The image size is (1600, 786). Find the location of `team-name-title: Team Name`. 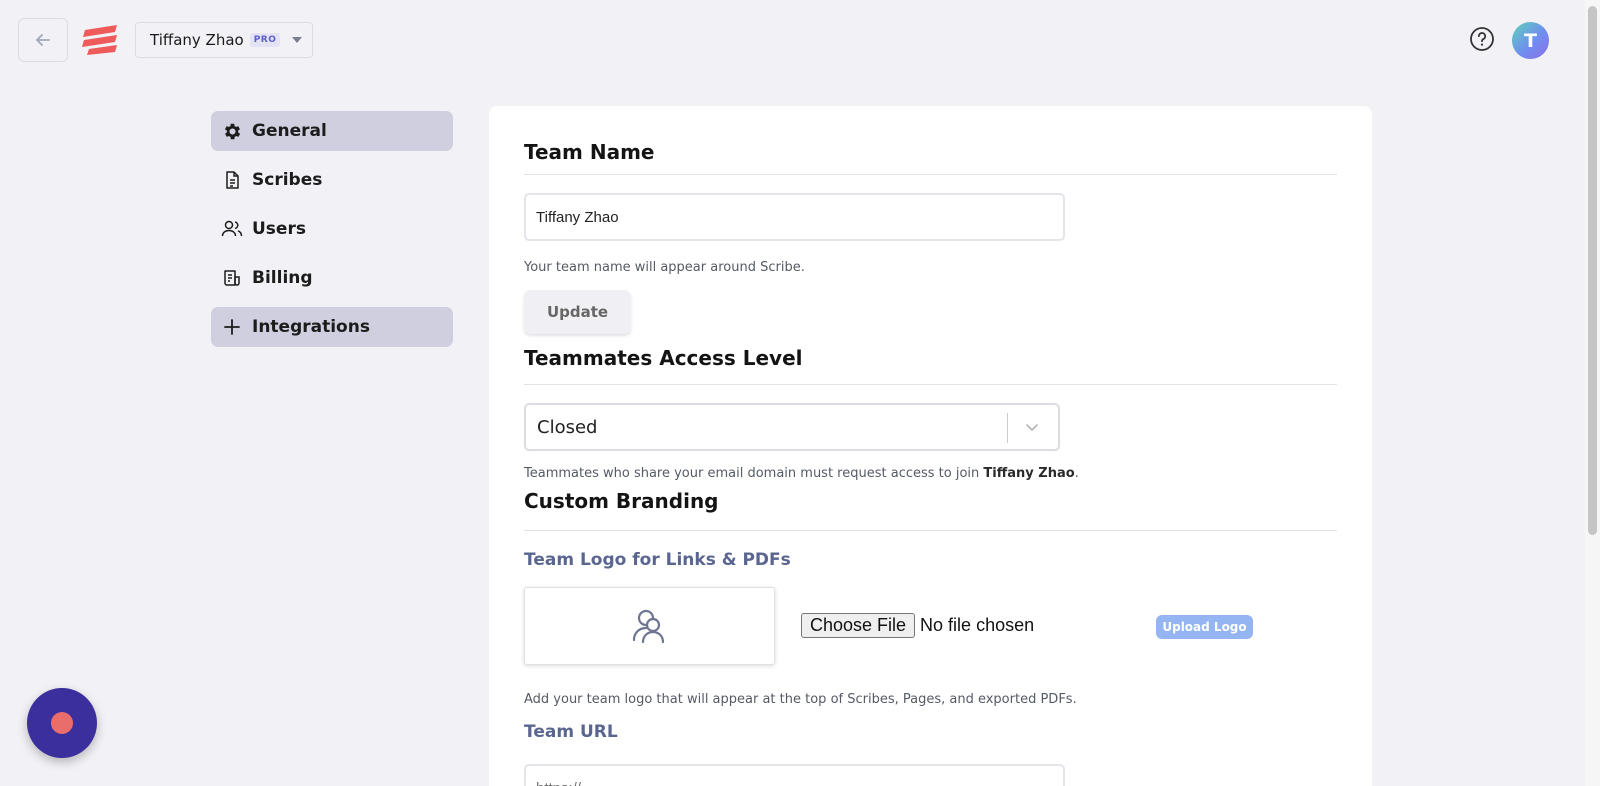

team-name-title: Team Name is located at coordinates (589, 152).